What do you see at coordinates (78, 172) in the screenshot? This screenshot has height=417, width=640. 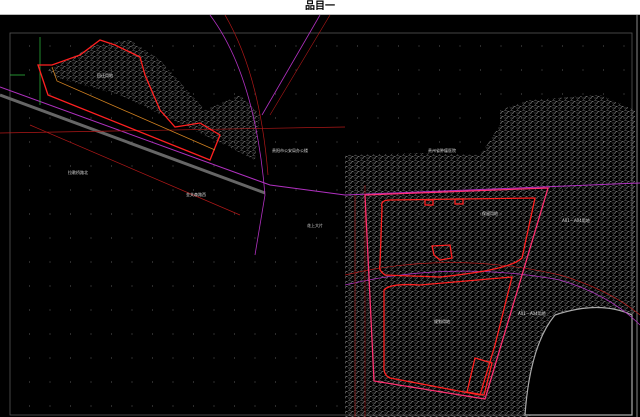 I see `label-road-north: 拉歌桥路北` at bounding box center [78, 172].